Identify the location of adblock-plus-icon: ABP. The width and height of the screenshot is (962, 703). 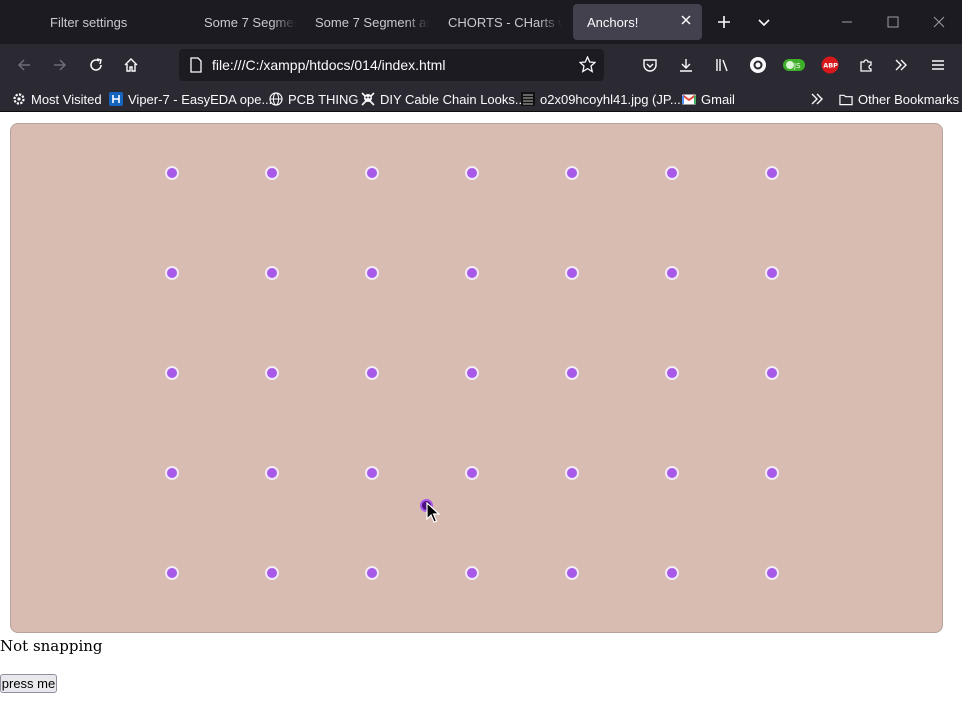
(830, 65).